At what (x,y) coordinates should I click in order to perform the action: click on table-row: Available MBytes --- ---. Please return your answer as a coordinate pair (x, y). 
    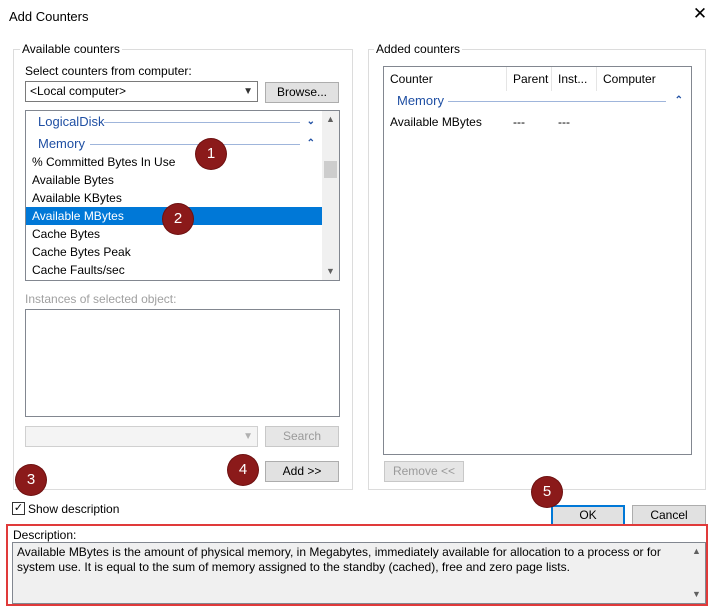
    Looking at the image, I should click on (537, 122).